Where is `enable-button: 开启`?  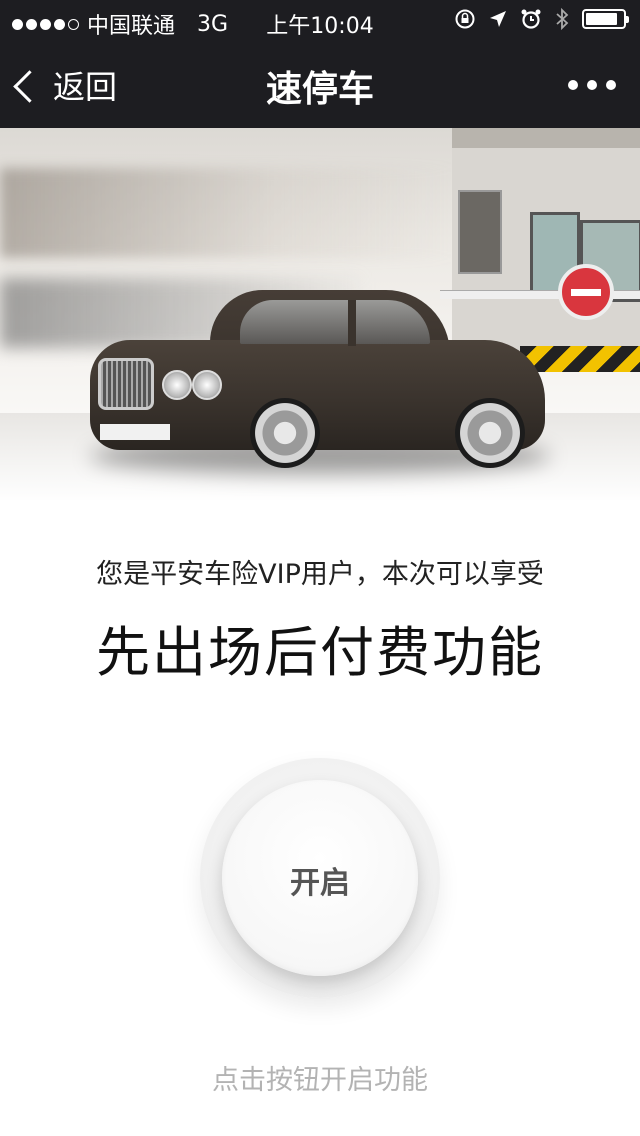
enable-button: 开启 is located at coordinates (320, 878).